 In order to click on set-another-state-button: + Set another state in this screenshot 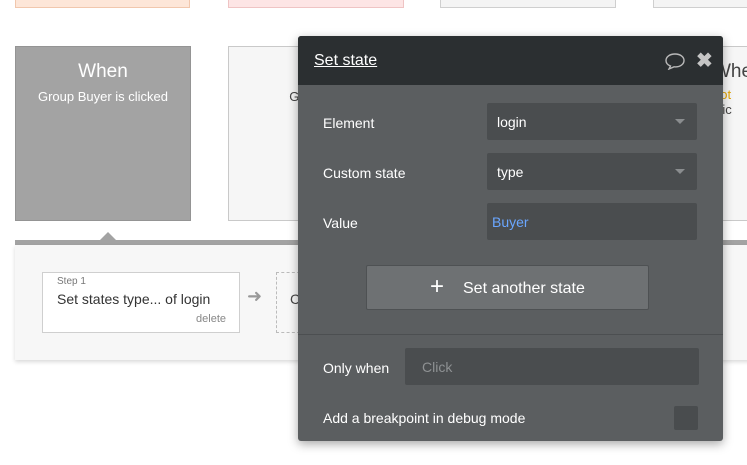, I will do `click(507, 287)`.